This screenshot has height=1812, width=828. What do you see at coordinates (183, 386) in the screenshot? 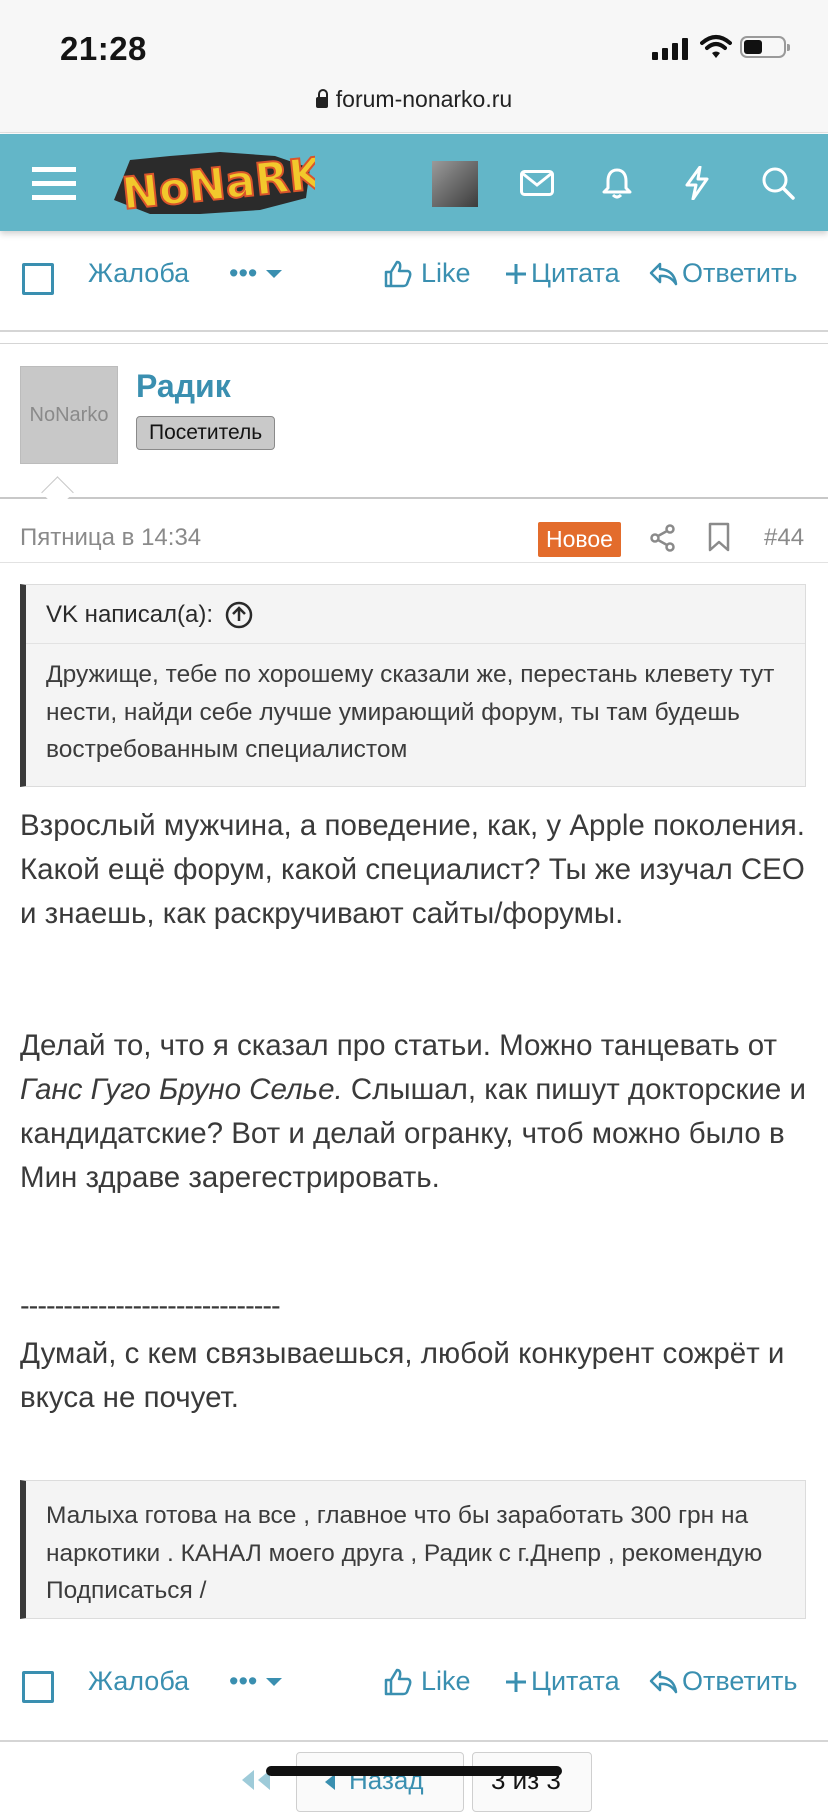
I see `author-username: Радик` at bounding box center [183, 386].